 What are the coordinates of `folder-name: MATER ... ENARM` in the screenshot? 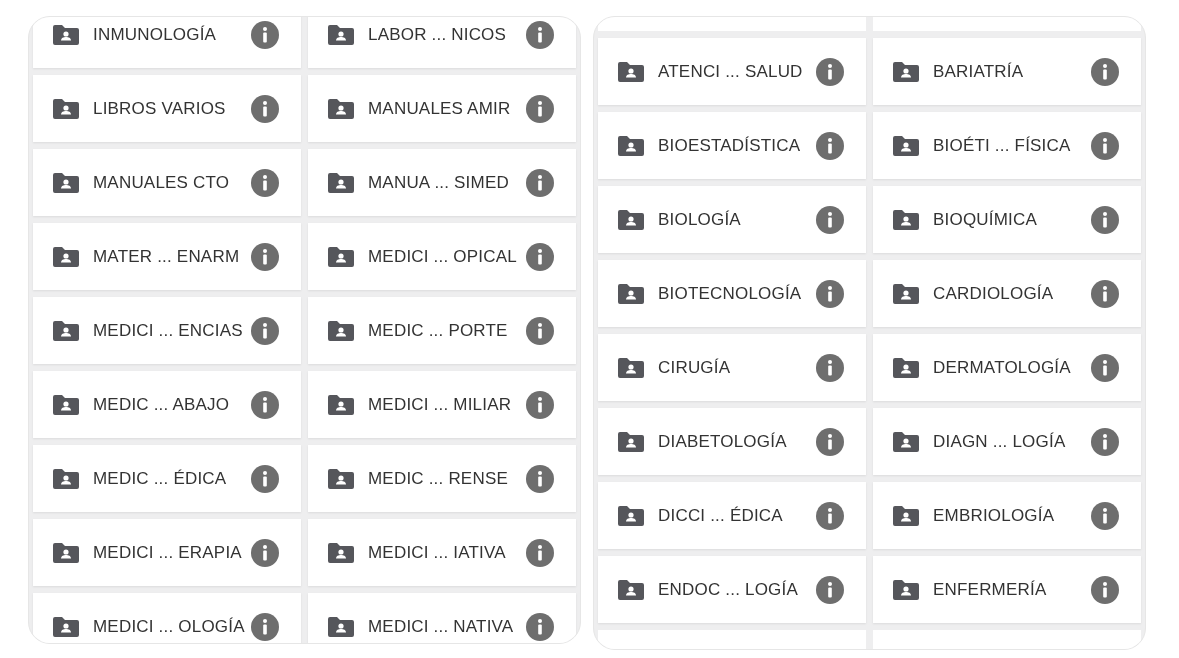 It's located at (172, 256).